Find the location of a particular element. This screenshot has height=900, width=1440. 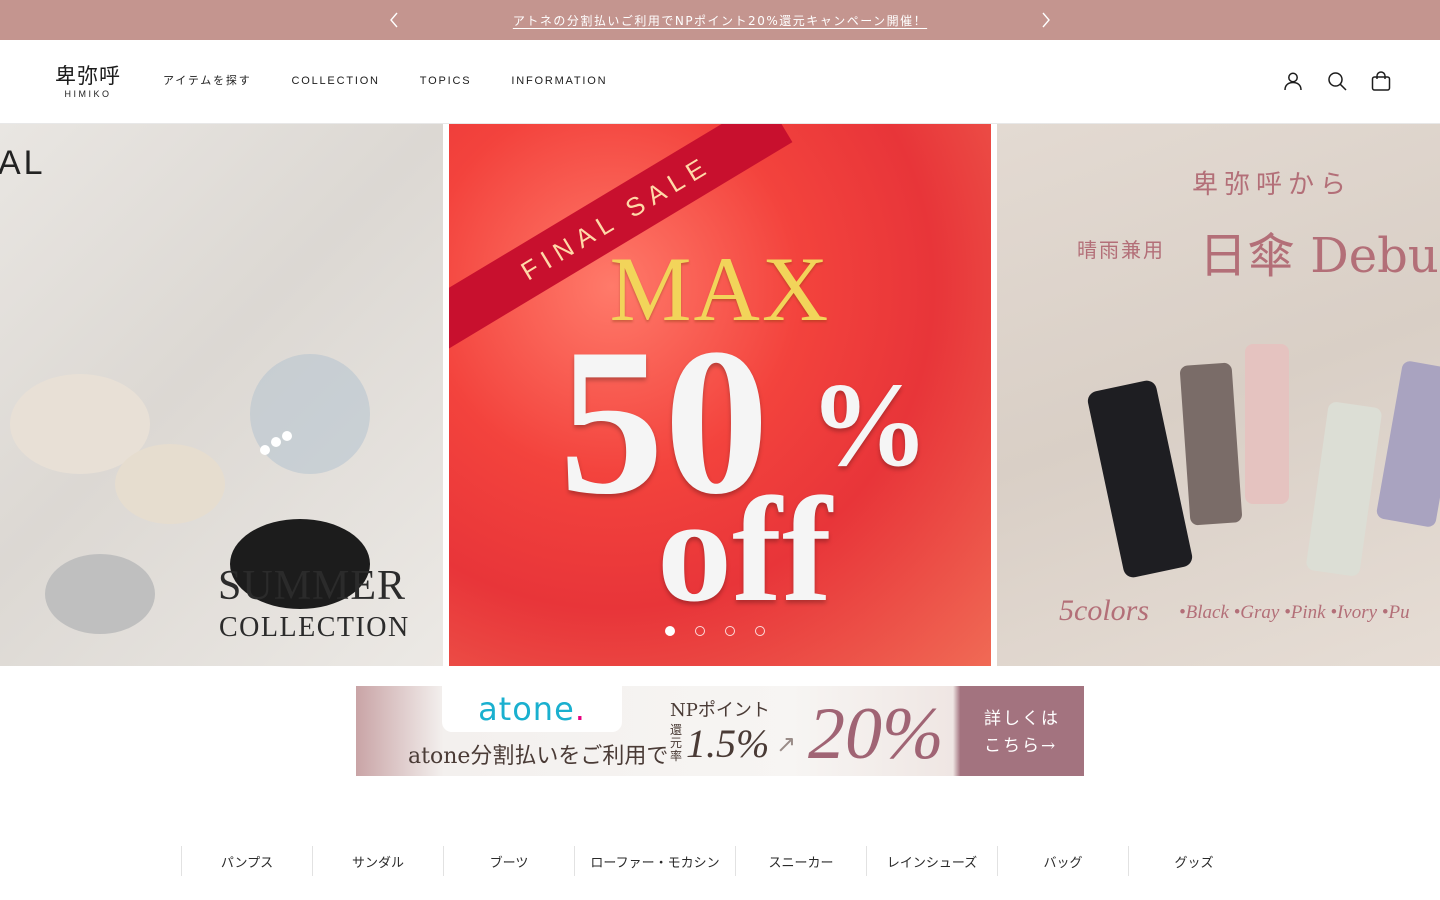

big-rate-value: 20% is located at coordinates (876, 734).